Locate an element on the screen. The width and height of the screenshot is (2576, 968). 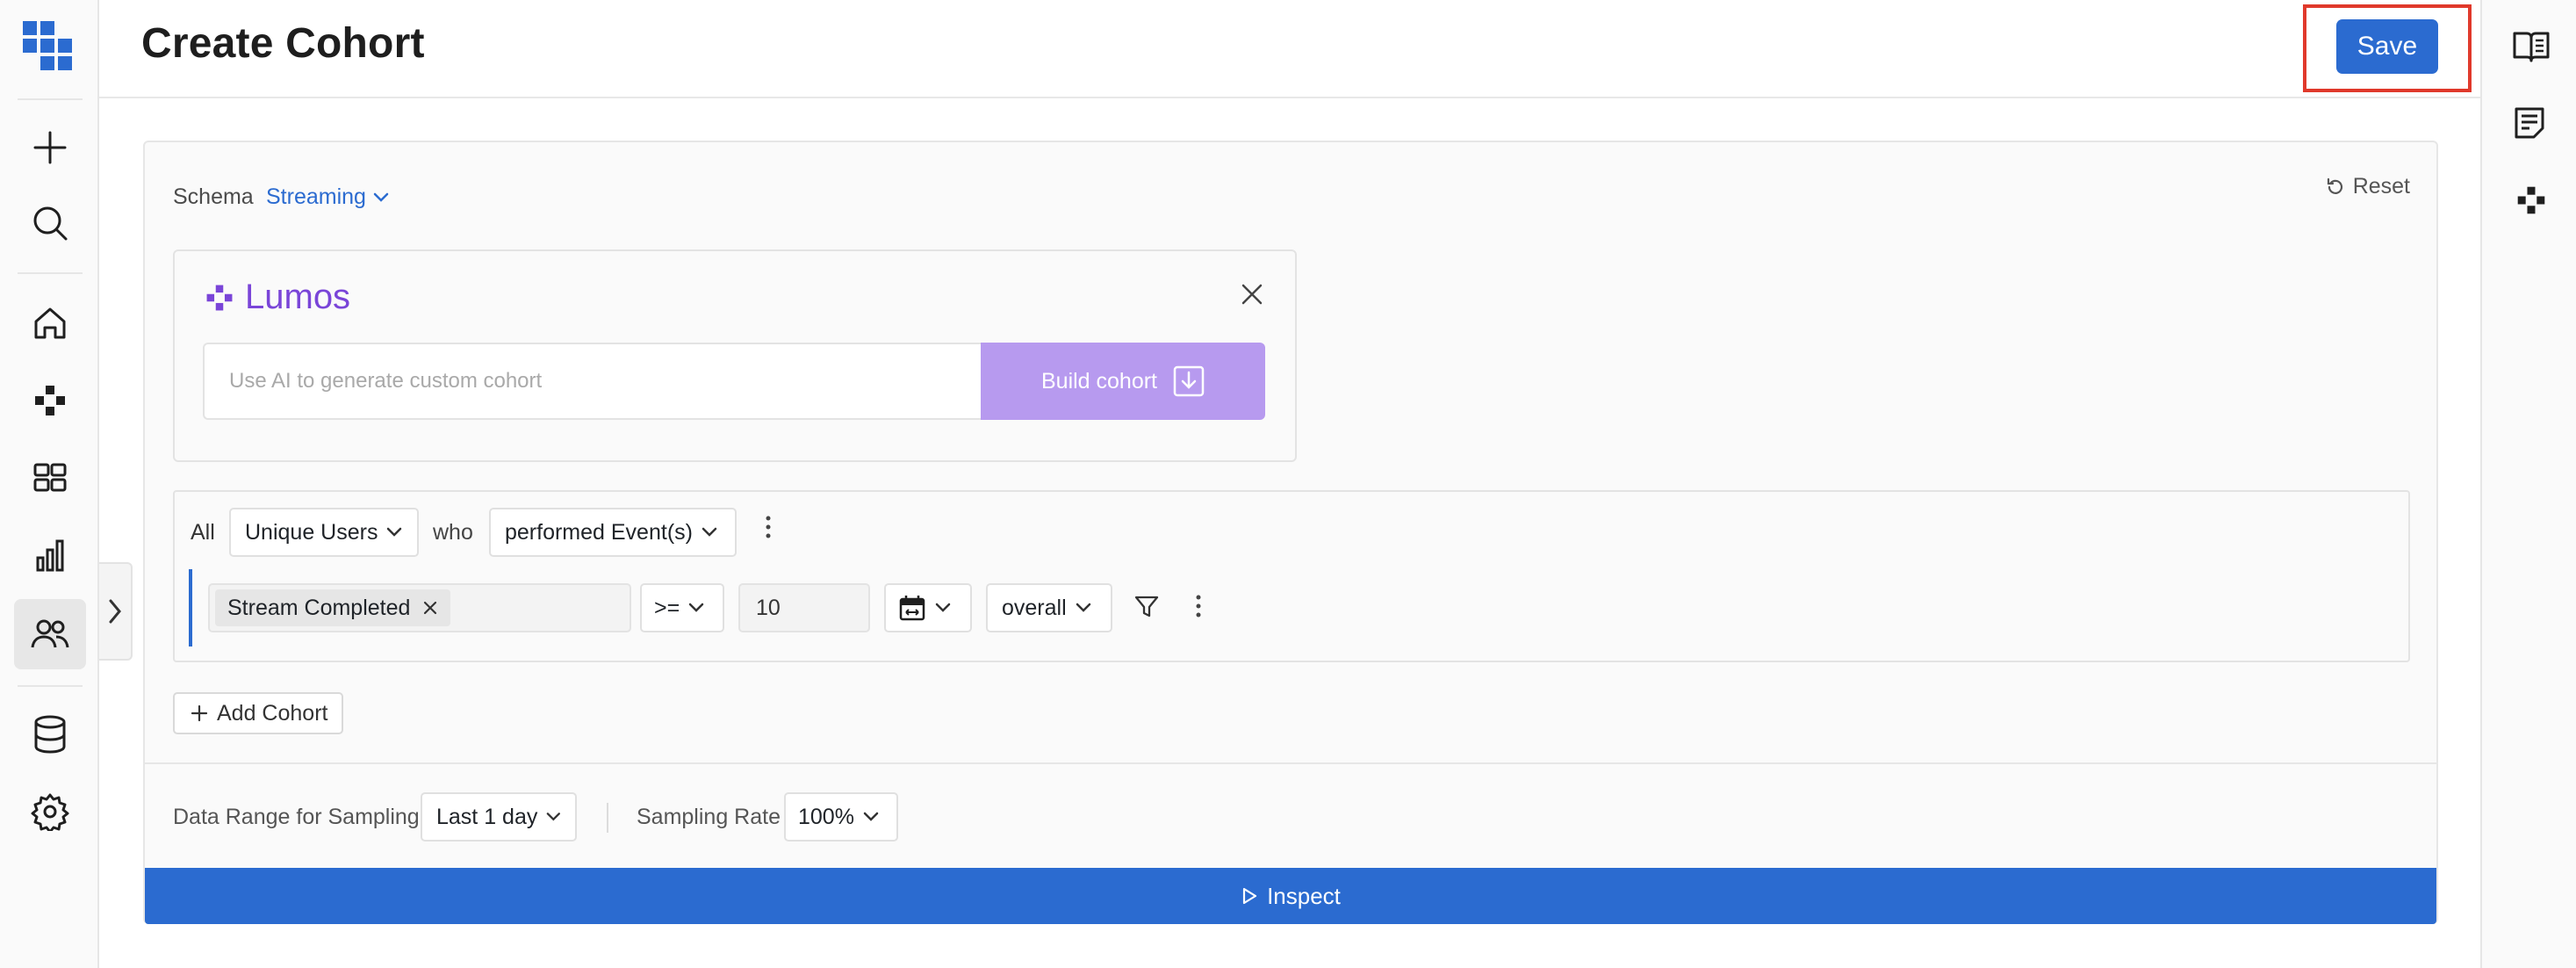
cohorts-icon is located at coordinates (50, 634).